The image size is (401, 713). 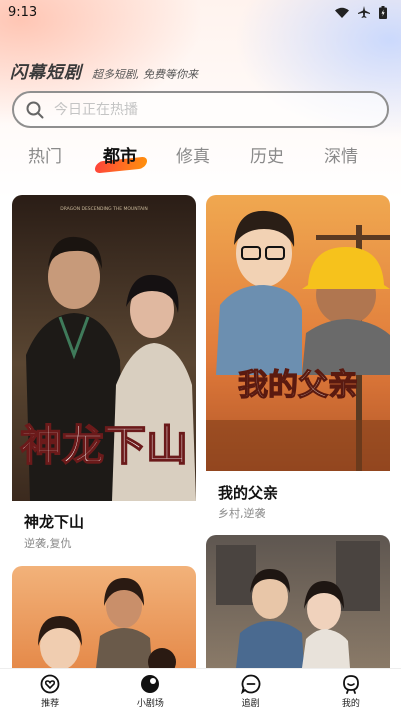 I want to click on poster-2-title: 我的父亲, so click(x=298, y=385).